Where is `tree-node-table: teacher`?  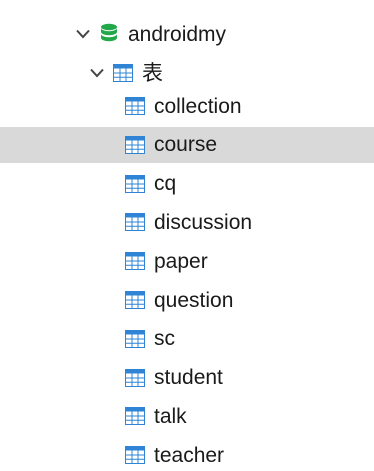 tree-node-table: teacher is located at coordinates (187, 454).